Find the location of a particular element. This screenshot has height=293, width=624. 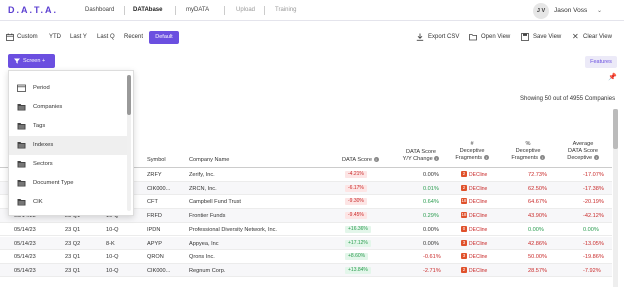

cell-symbol: APYP is located at coordinates (154, 243).